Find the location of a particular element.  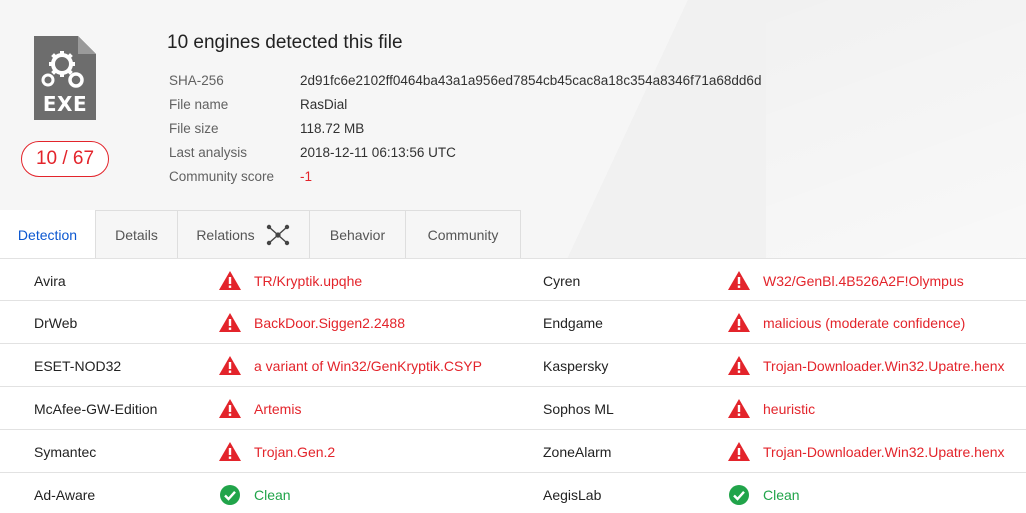

meta-key: SHA-256 is located at coordinates (196, 80).